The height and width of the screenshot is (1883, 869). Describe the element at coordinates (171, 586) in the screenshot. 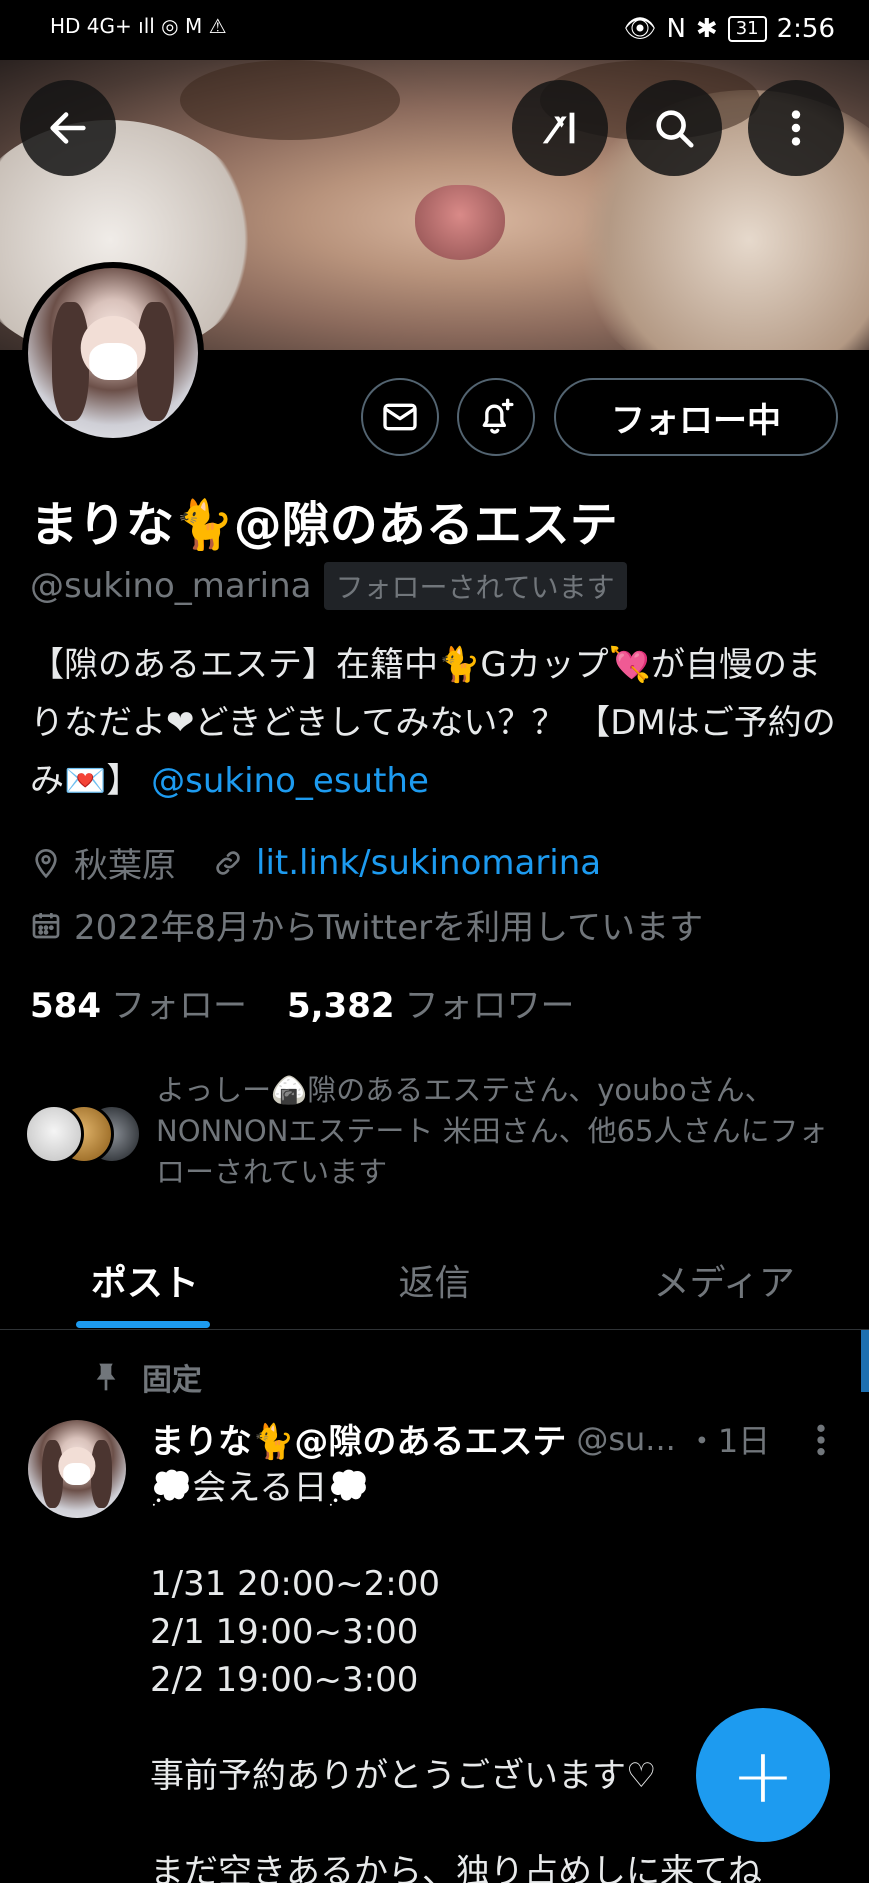

I see `handle: @sukino_marina` at that location.